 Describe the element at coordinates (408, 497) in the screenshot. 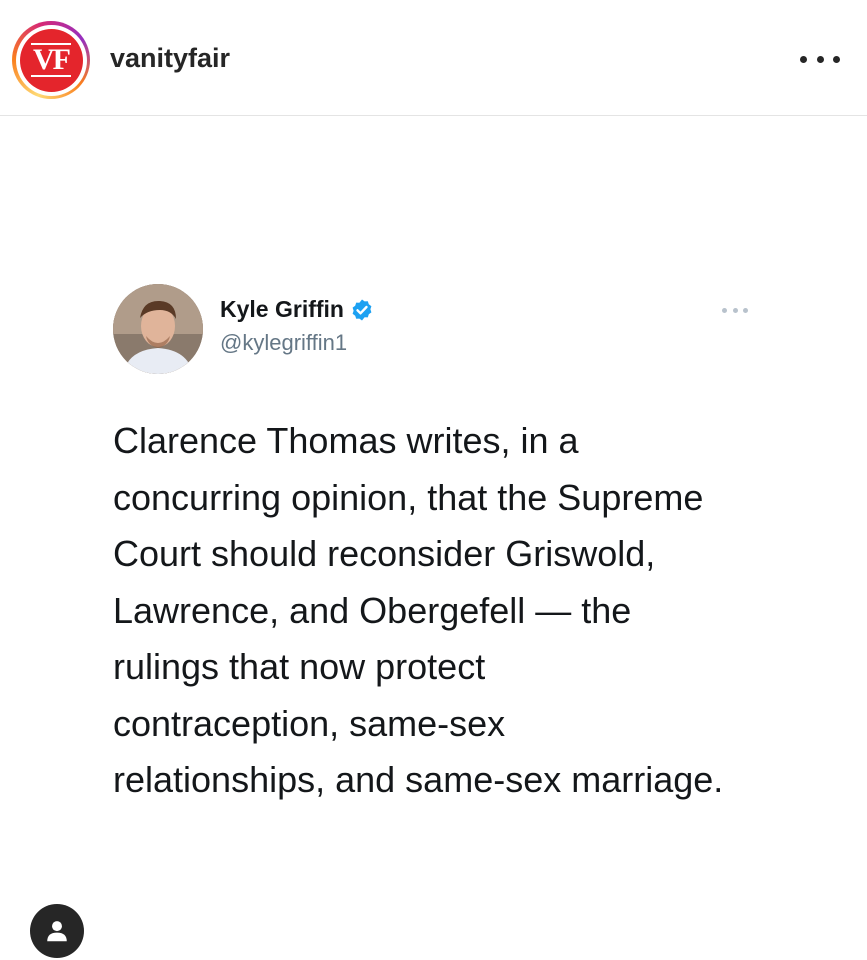

I see `tweet-text-line: concurring opinion, that the Supreme` at that location.